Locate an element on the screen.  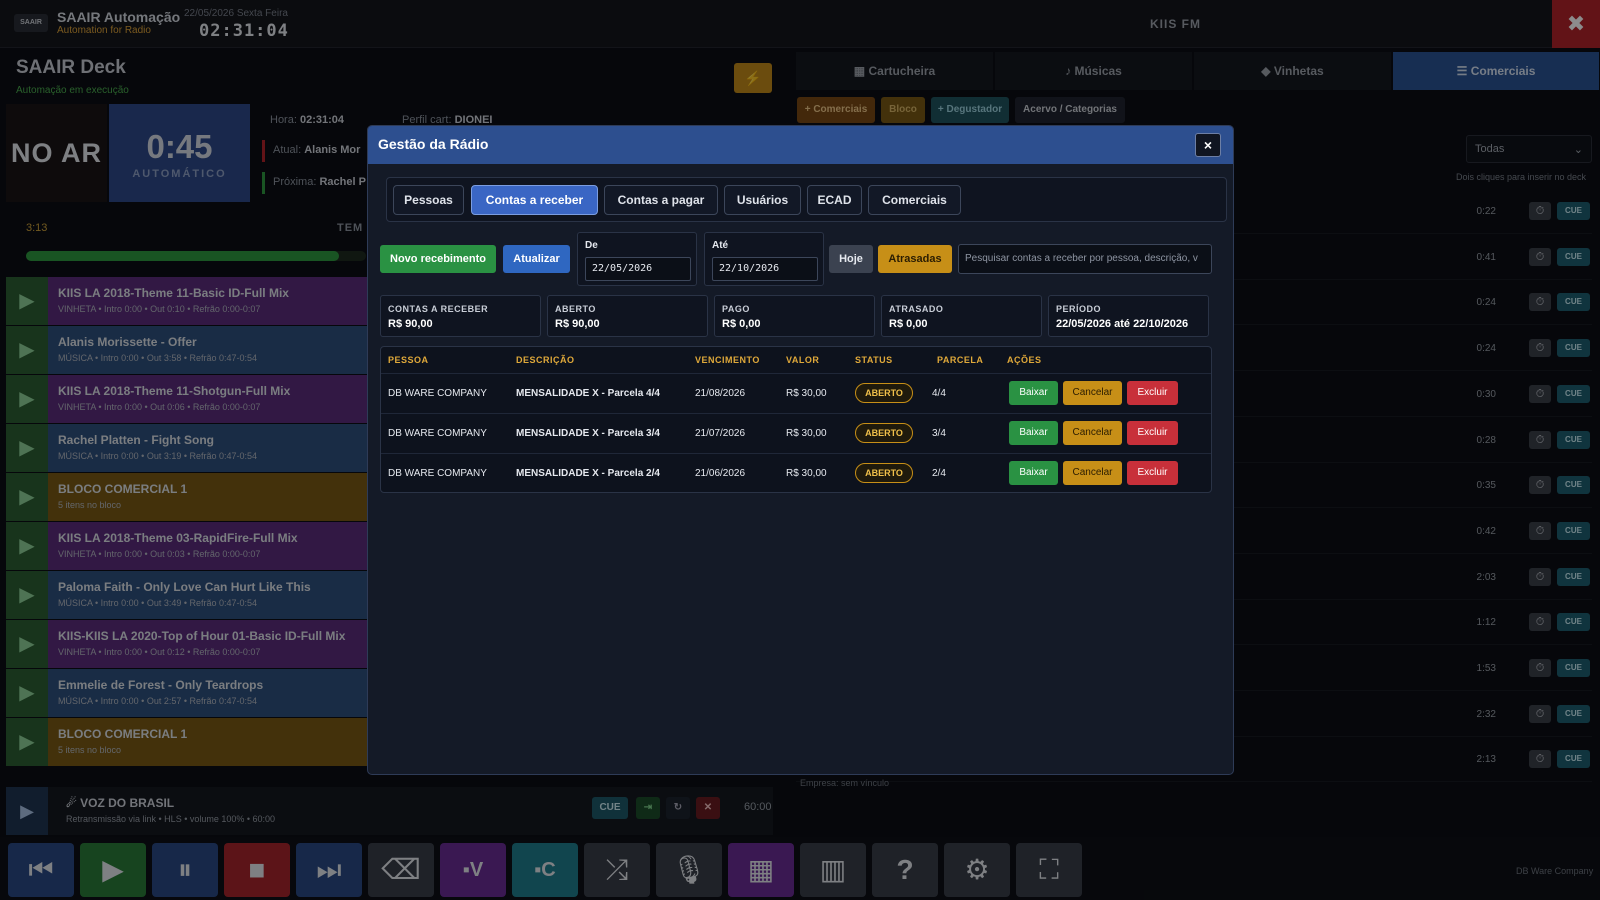
cell-parcela: 3/4 is located at coordinates (939, 433).